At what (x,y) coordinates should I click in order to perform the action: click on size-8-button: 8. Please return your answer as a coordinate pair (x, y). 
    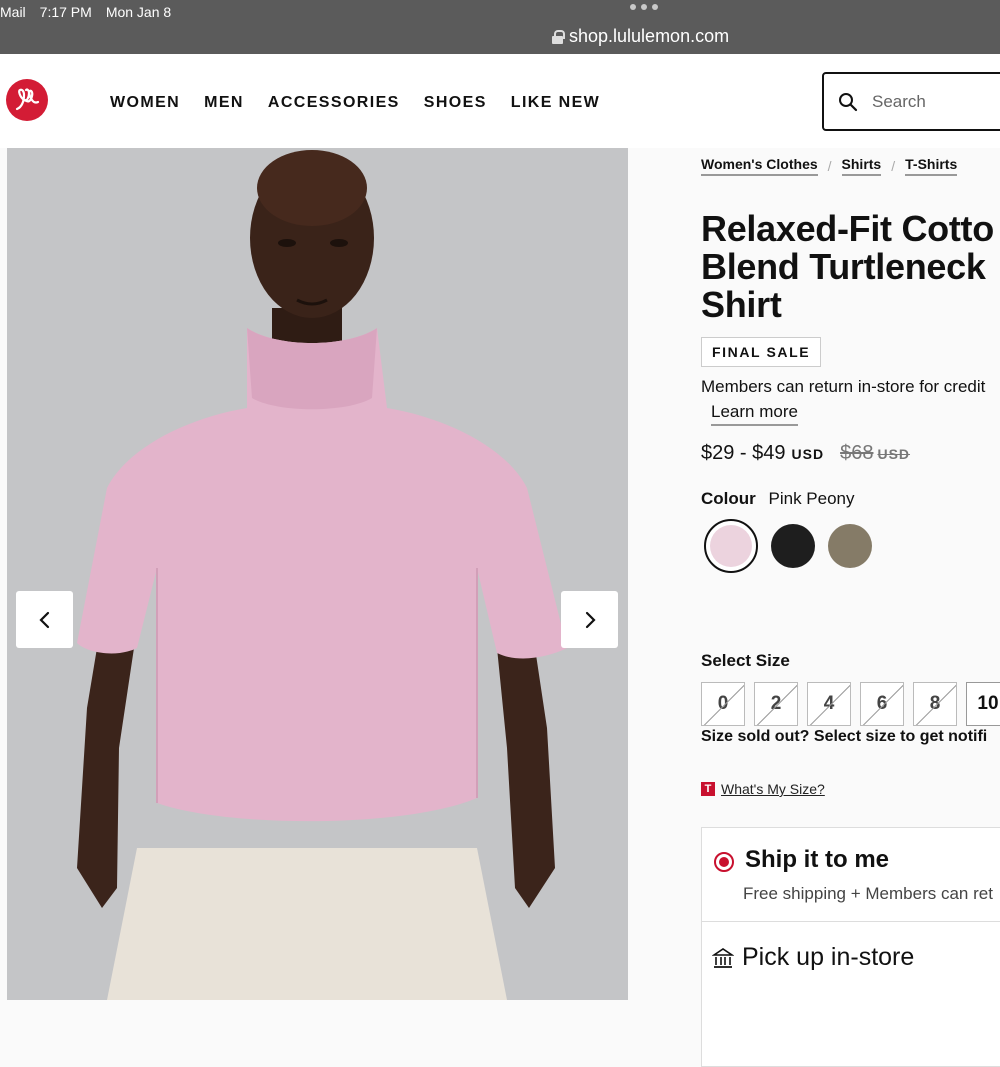
    Looking at the image, I should click on (935, 704).